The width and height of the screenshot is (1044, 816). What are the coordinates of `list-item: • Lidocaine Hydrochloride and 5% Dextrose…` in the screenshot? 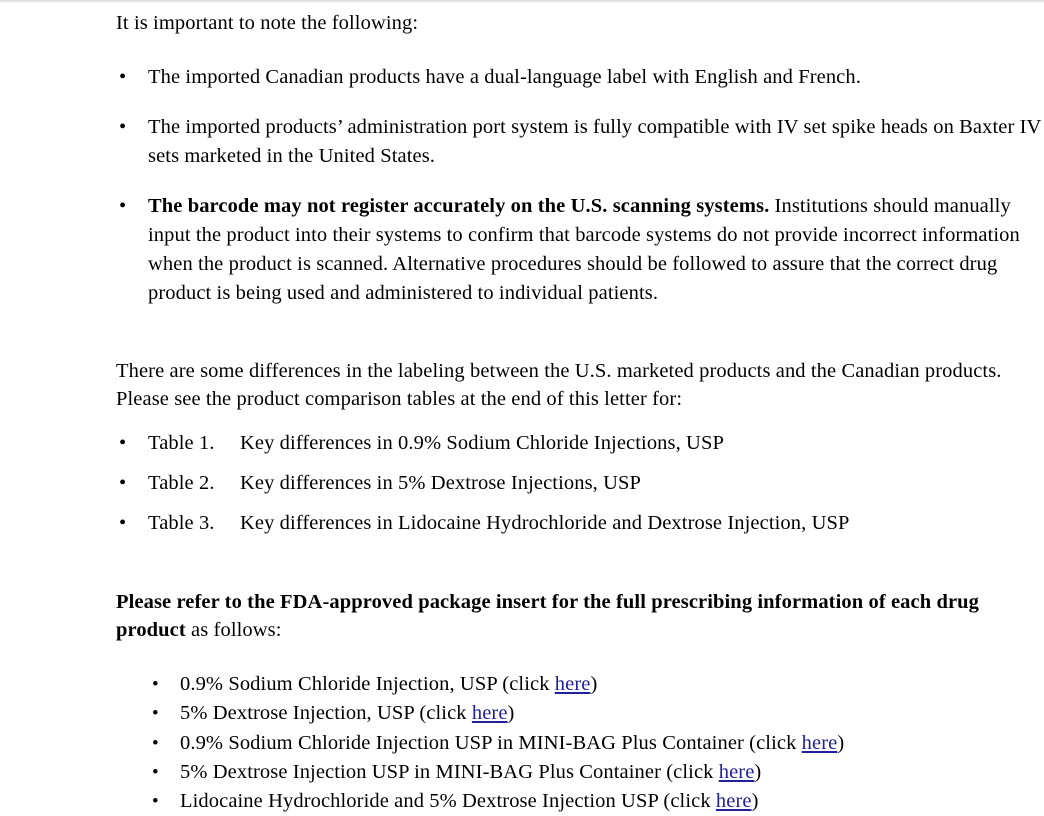 It's located at (522, 801).